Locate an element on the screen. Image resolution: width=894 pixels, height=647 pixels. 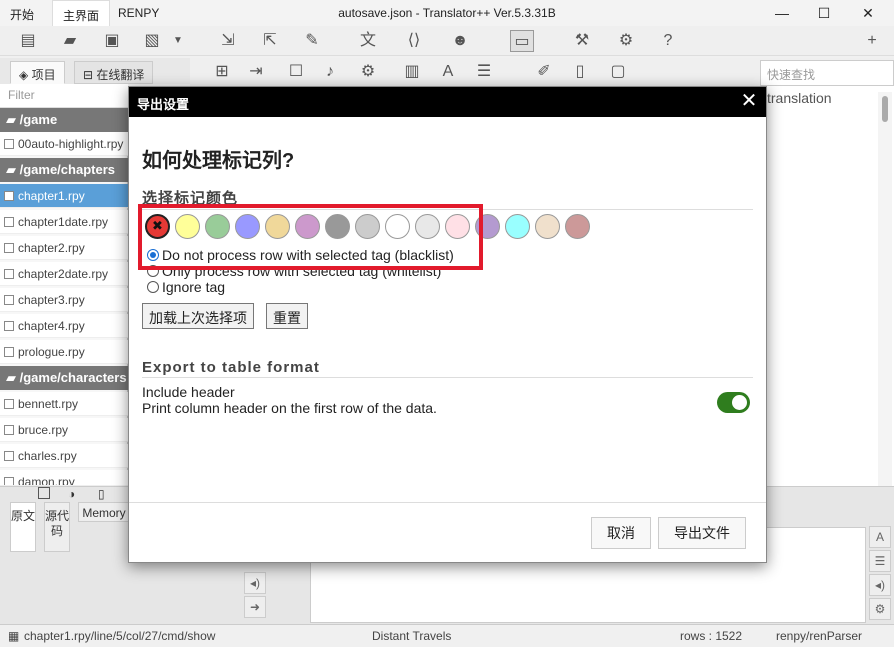
add-icon: + is located at coordinates (872, 41).